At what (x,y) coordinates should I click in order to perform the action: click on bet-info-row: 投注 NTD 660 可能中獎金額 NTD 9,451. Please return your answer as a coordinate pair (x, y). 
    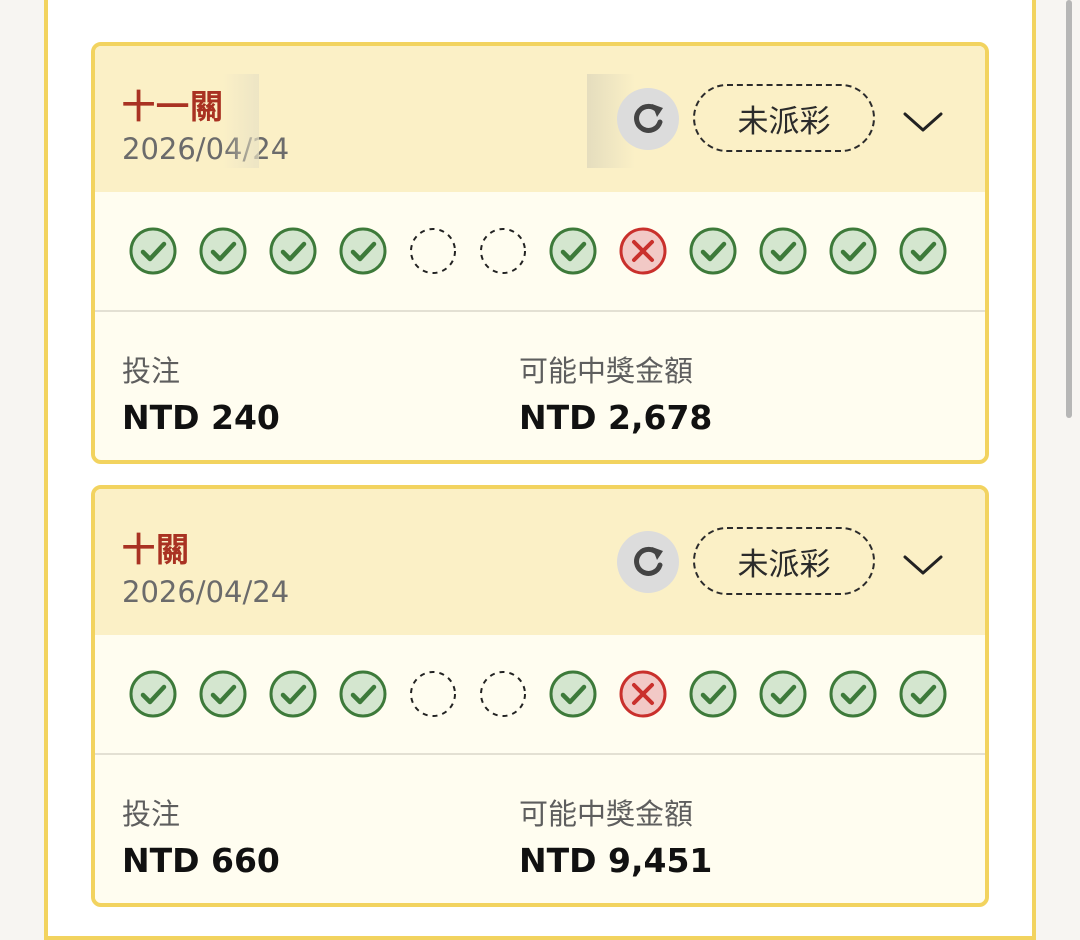
    Looking at the image, I should click on (540, 827).